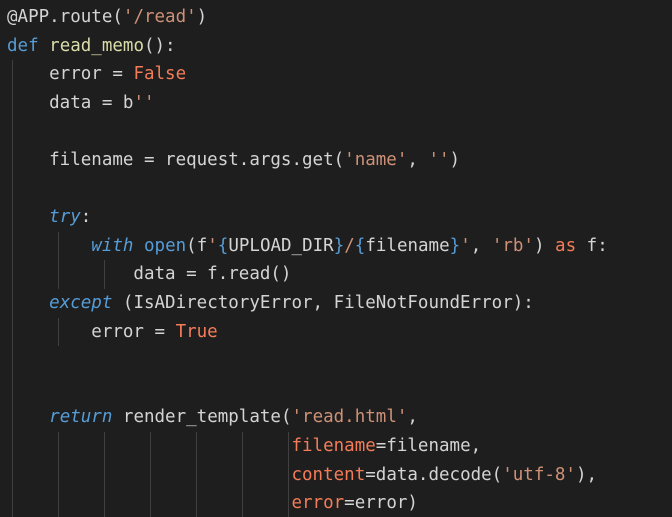 This screenshot has width=672, height=517. I want to click on code-line: error = True, so click(112, 332).